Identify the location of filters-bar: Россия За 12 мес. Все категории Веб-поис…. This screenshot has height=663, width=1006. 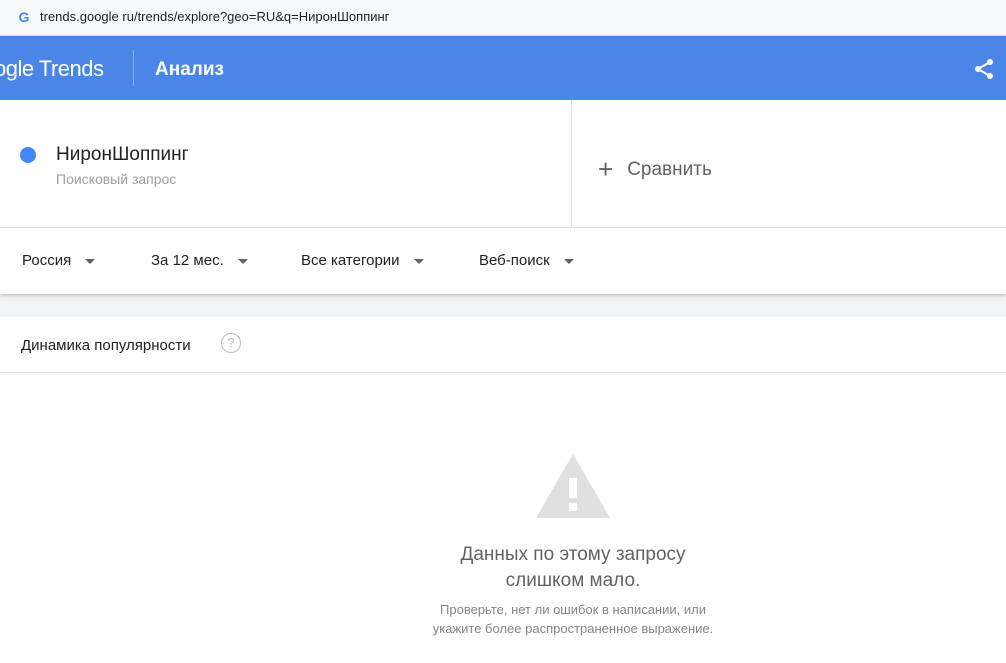
(503, 261).